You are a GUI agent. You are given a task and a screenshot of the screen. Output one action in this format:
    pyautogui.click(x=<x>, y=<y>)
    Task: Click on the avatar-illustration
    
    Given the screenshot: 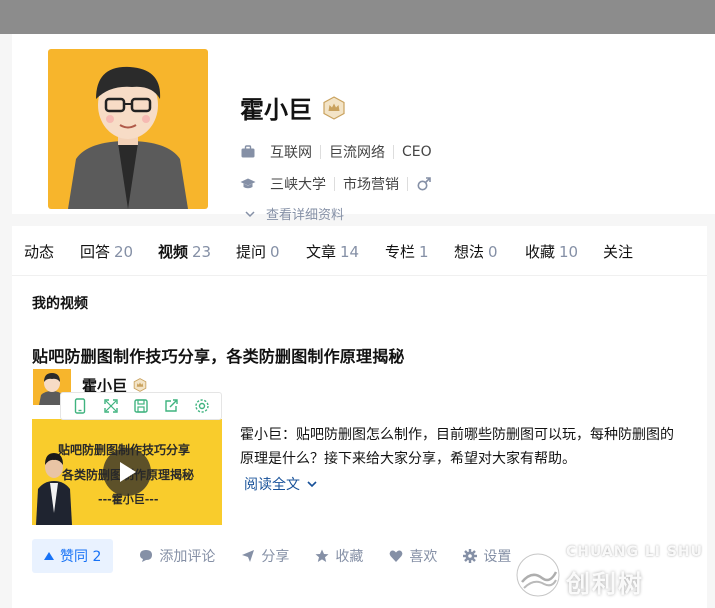 What is the action you would take?
    pyautogui.click(x=128, y=137)
    